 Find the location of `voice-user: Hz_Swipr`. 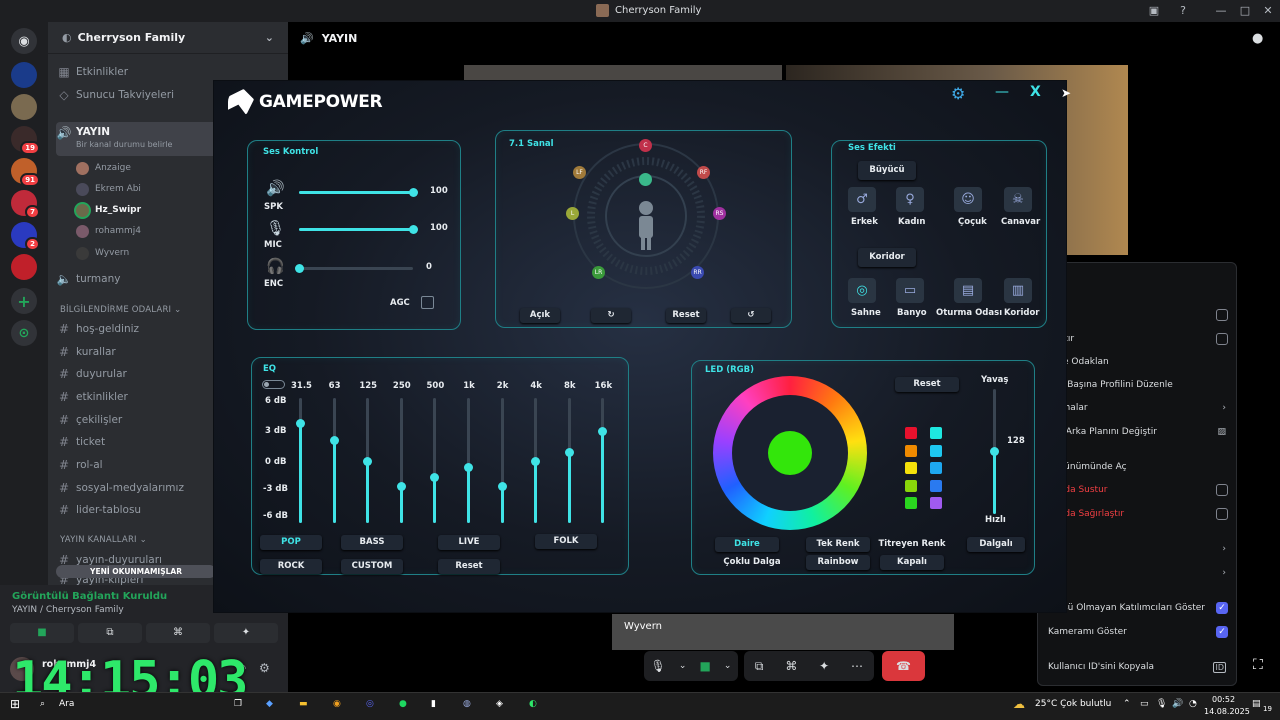

voice-user: Hz_Swipr is located at coordinates (108, 210).